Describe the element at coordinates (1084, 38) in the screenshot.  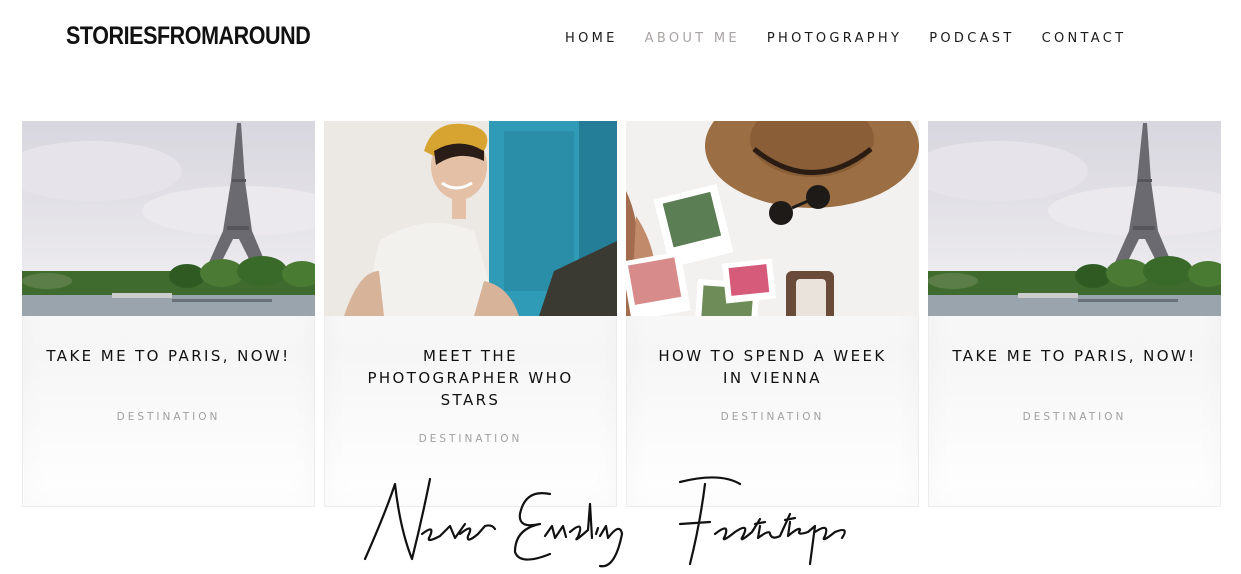
I see `nav-contact: CONTACT` at that location.